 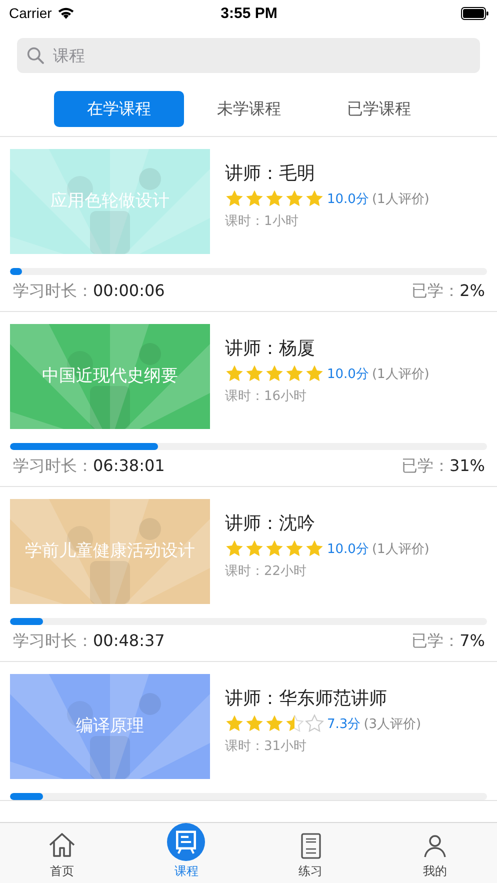 What do you see at coordinates (472, 640) in the screenshot?
I see `progress-value: 7%` at bounding box center [472, 640].